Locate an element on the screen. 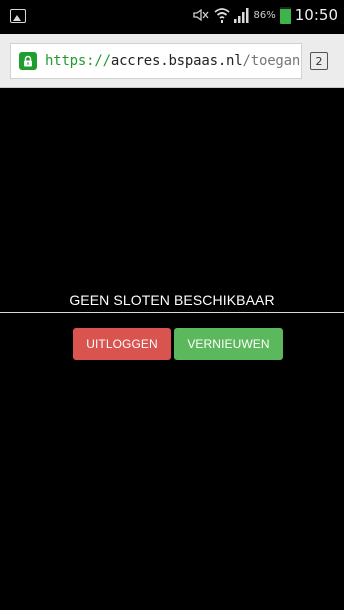  lock-icon is located at coordinates (28, 61).